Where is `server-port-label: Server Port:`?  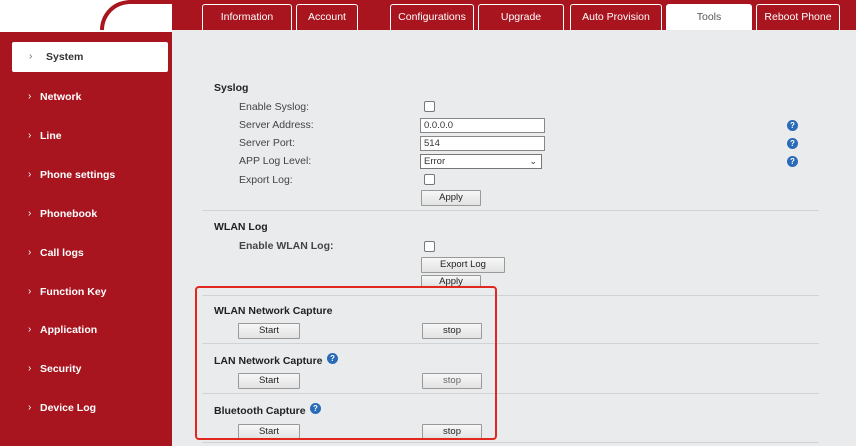 server-port-label: Server Port: is located at coordinates (267, 143).